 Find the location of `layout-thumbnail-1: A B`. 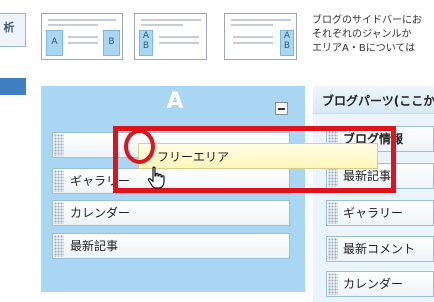

layout-thumbnail-1: A B is located at coordinates (82, 36).